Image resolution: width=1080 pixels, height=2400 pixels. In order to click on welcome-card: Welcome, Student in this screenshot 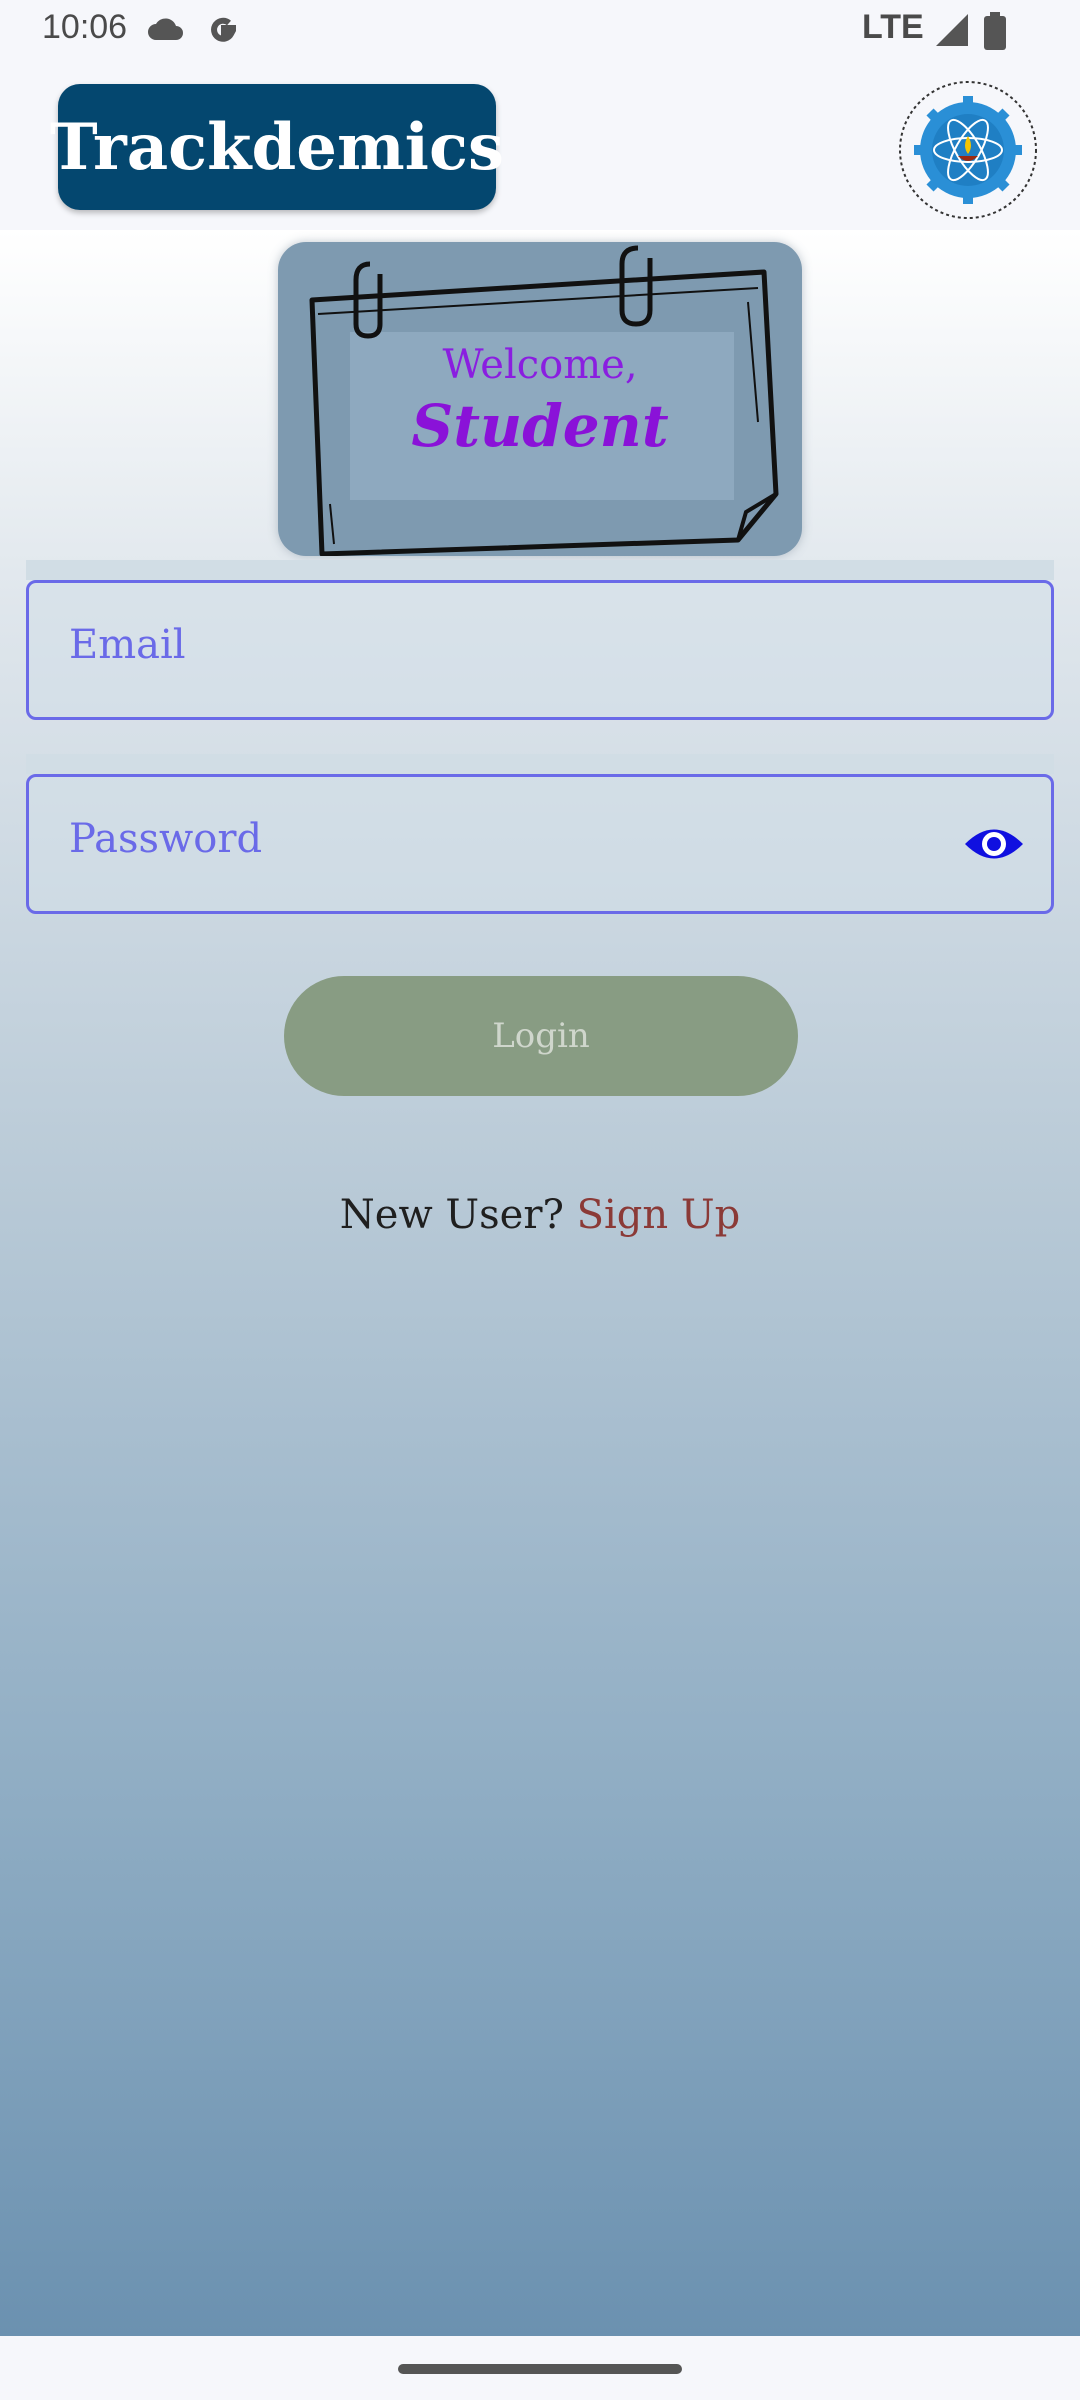, I will do `click(540, 399)`.